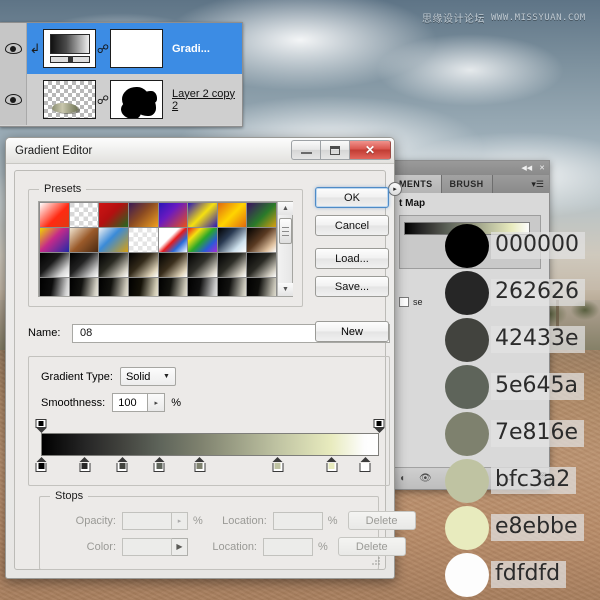 The width and height of the screenshot is (600, 600). What do you see at coordinates (537, 184) in the screenshot?
I see `panel-menu-icon: ▾☰` at bounding box center [537, 184].